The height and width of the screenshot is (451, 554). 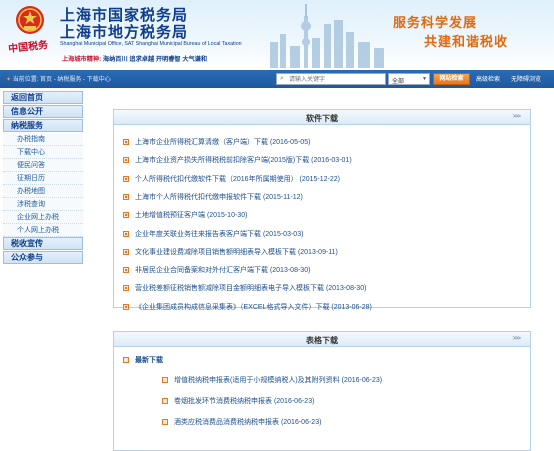 What do you see at coordinates (248, 422) in the screenshot?
I see `form-download-text: 酒类应税消费品消费税纳税申报表 (2016-06-23)` at bounding box center [248, 422].